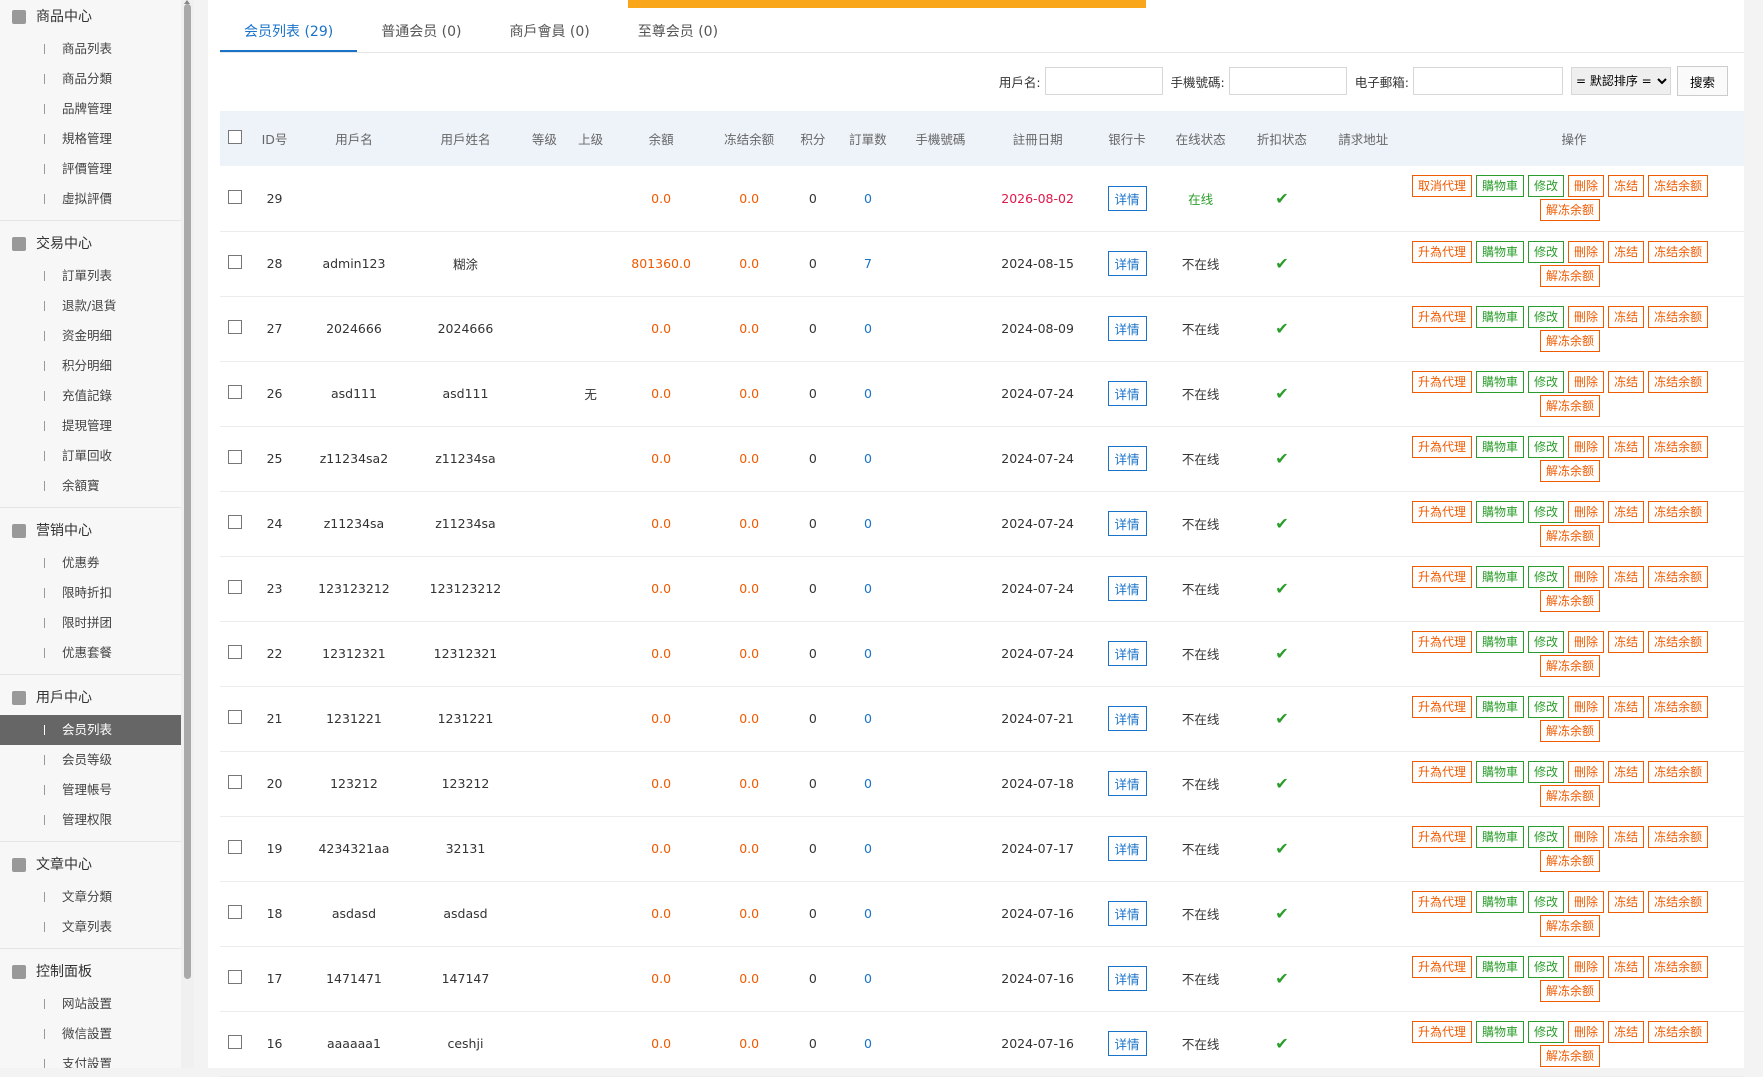 The image size is (1763, 1077). What do you see at coordinates (90, 730) in the screenshot?
I see `sidebar-item: 会员列表` at bounding box center [90, 730].